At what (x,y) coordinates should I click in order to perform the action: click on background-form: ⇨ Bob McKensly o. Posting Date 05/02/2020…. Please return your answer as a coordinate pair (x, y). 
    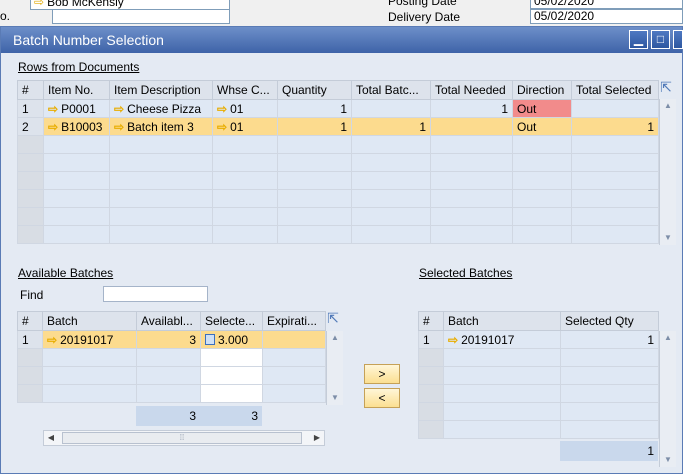
    Looking at the image, I should click on (341, 13).